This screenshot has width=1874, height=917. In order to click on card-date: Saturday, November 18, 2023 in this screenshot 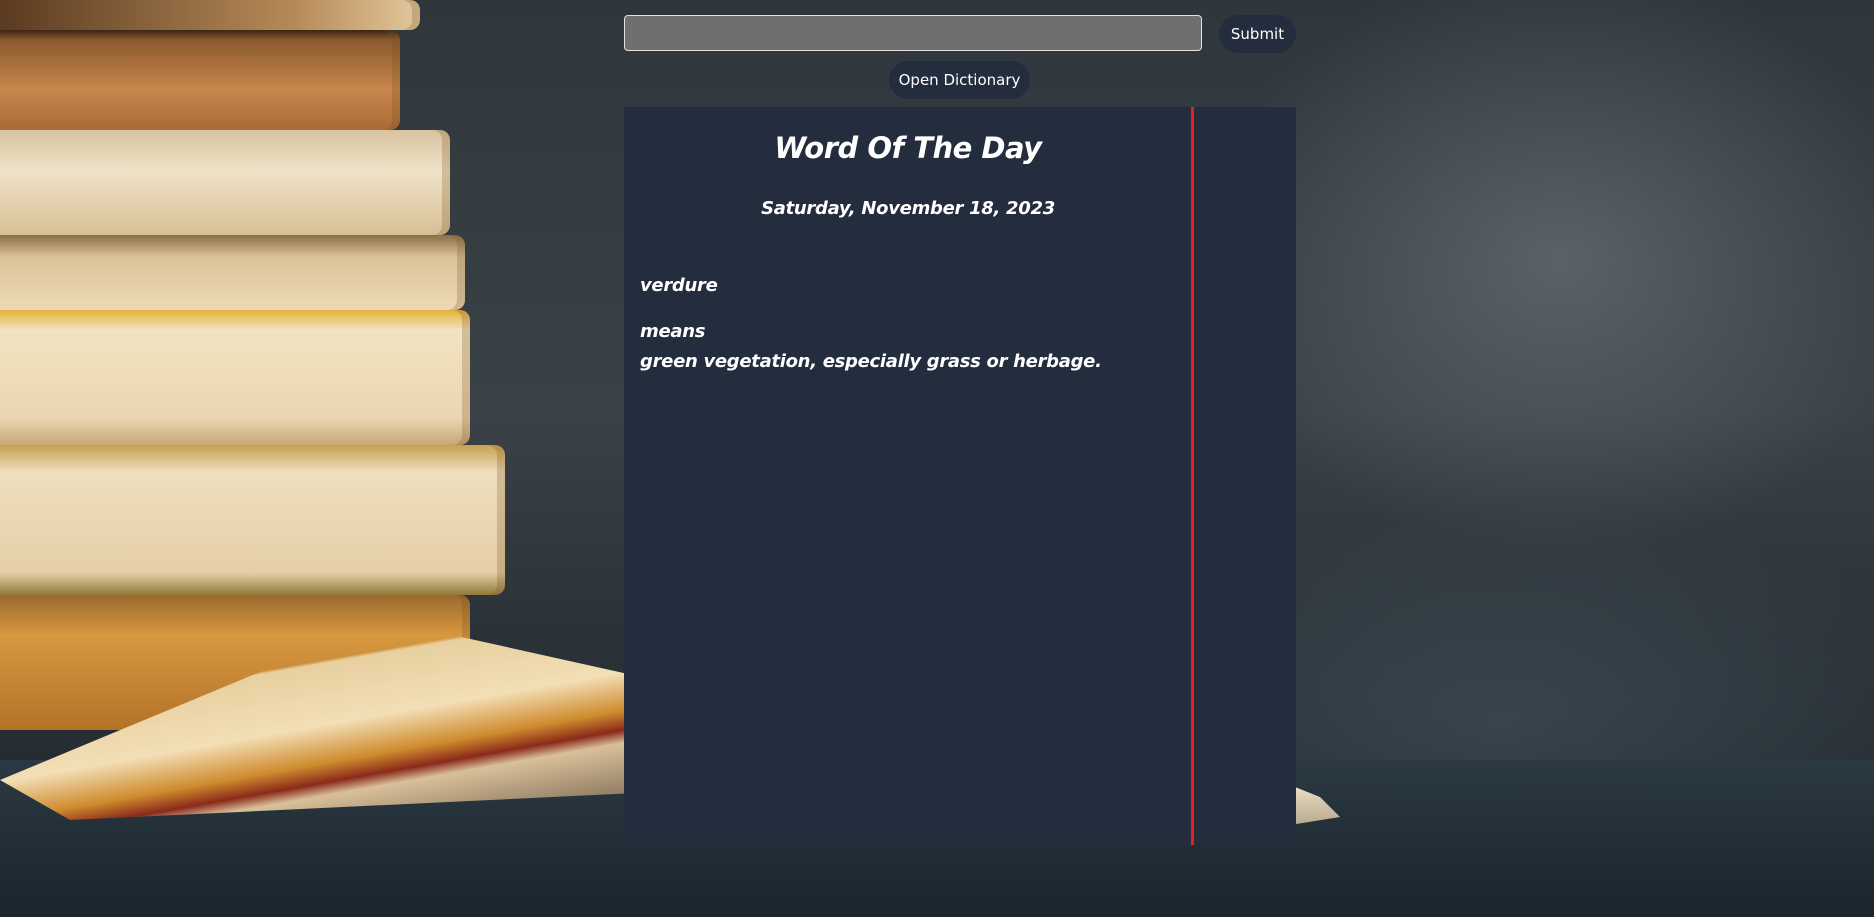, I will do `click(908, 208)`.